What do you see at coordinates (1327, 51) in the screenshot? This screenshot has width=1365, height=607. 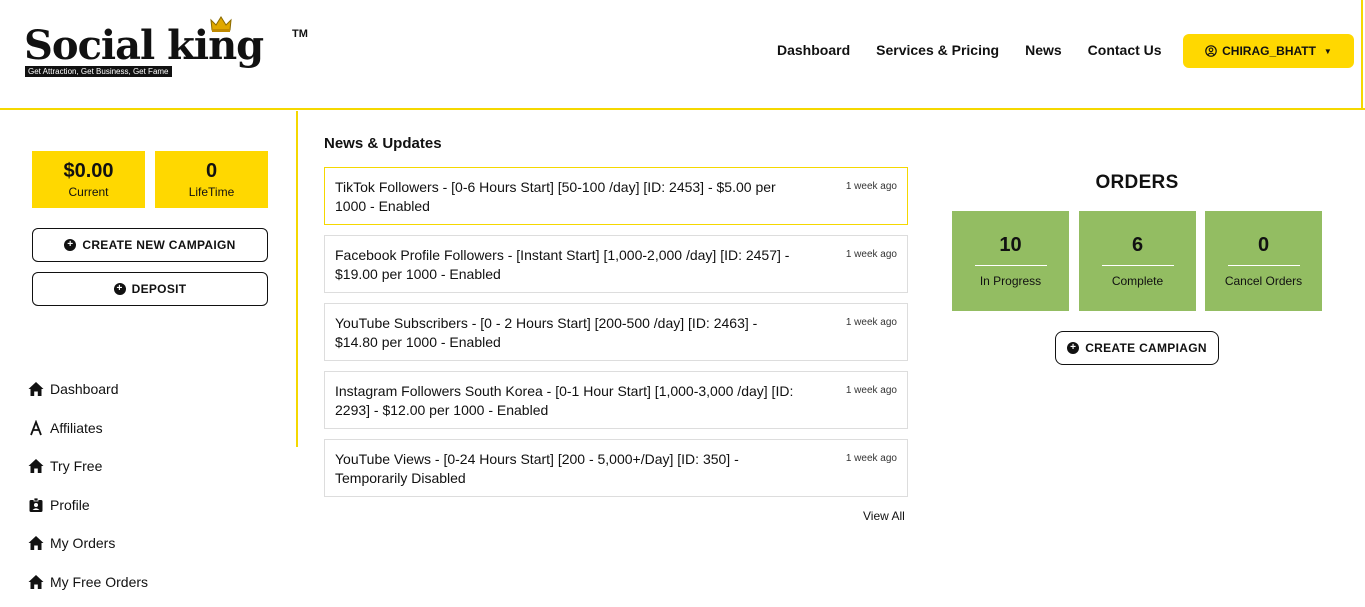 I see `caret-down-icon: ▼` at bounding box center [1327, 51].